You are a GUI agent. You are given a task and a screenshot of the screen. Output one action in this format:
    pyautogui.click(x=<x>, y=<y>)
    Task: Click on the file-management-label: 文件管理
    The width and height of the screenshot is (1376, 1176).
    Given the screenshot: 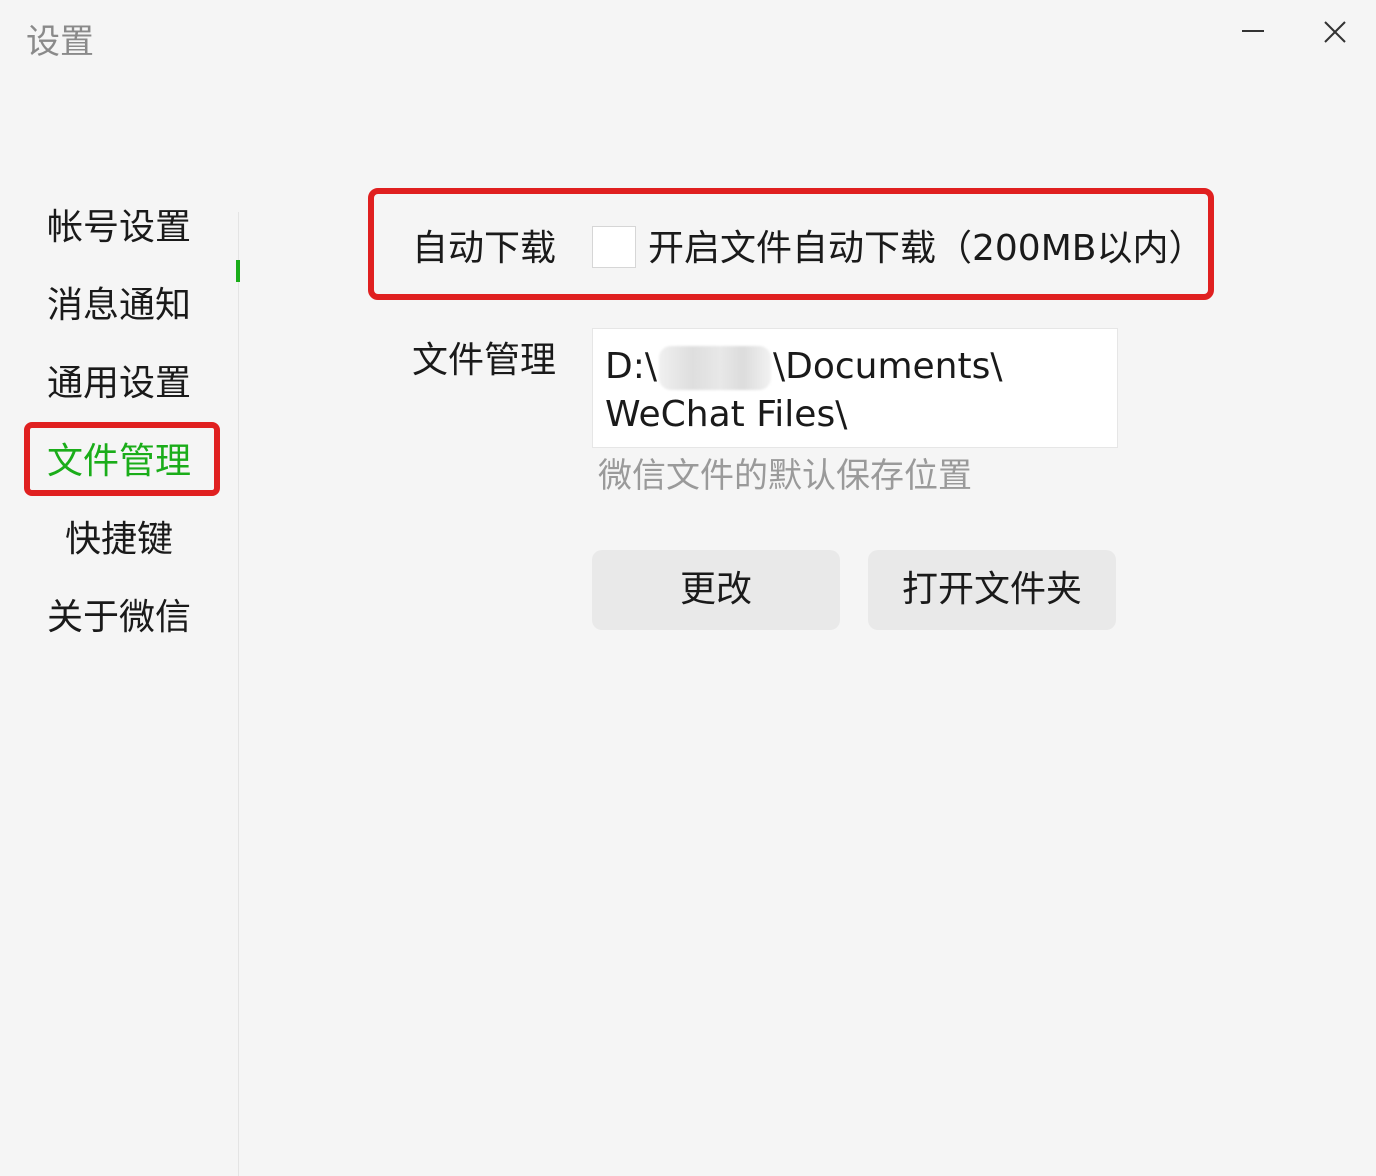 What is the action you would take?
    pyautogui.click(x=484, y=360)
    